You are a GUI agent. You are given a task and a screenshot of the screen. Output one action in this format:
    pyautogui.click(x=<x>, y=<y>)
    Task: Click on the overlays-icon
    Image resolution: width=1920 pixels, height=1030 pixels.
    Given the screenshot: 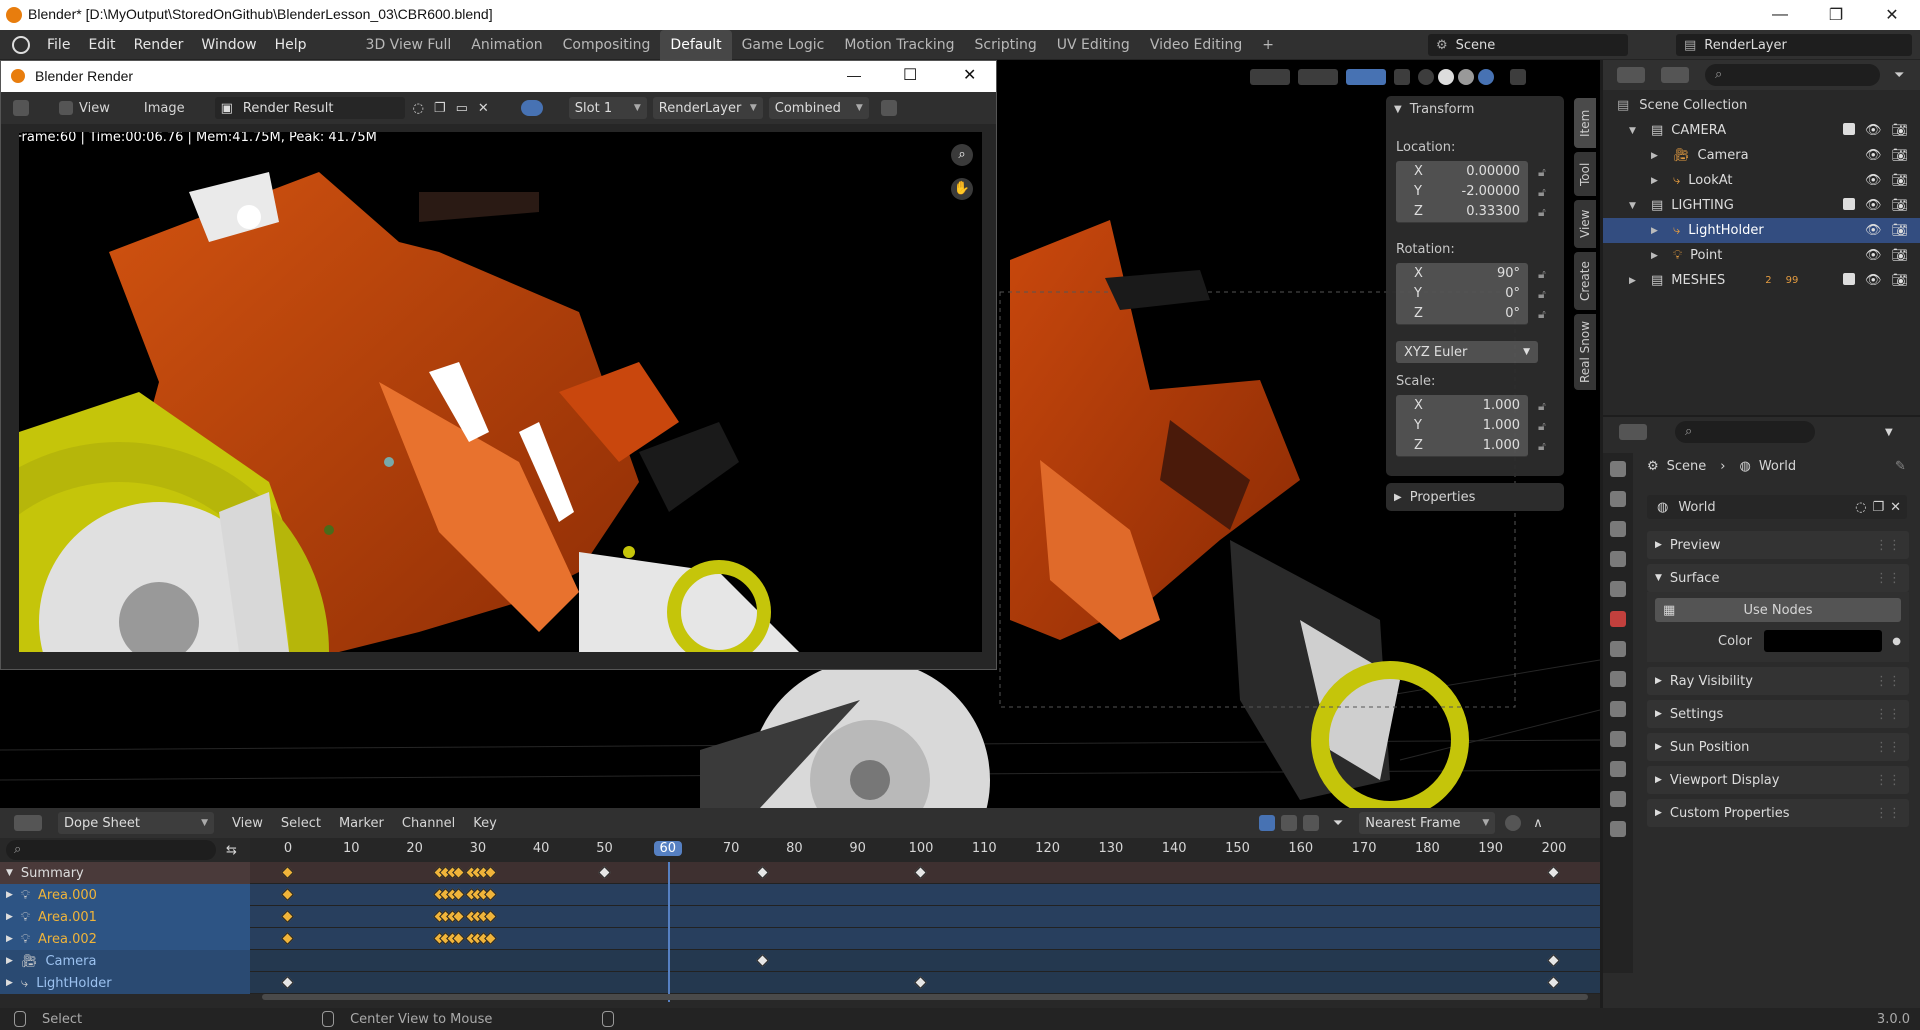 What is the action you would take?
    pyautogui.click(x=1366, y=77)
    